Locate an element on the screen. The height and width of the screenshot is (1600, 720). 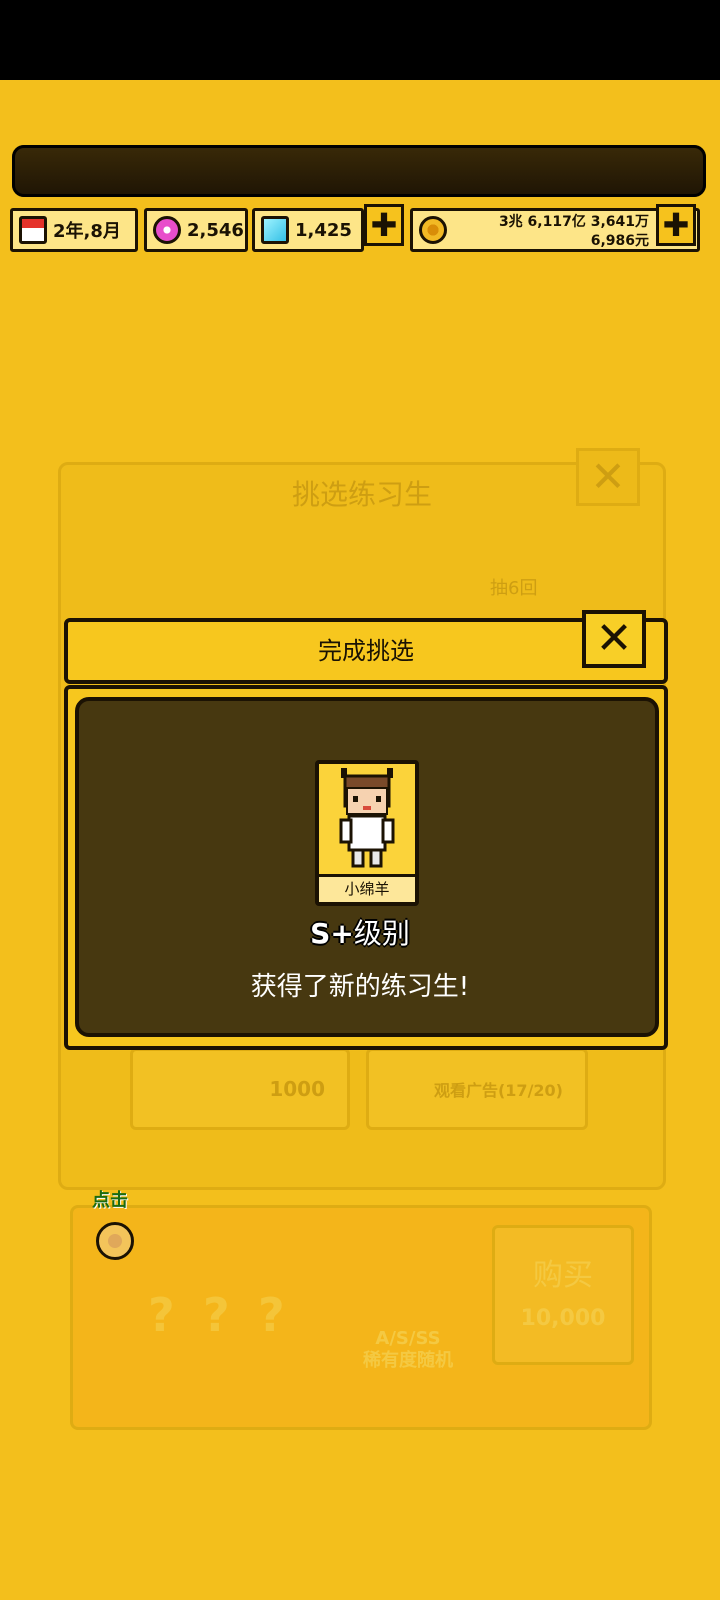
status-bar is located at coordinates (360, 40).